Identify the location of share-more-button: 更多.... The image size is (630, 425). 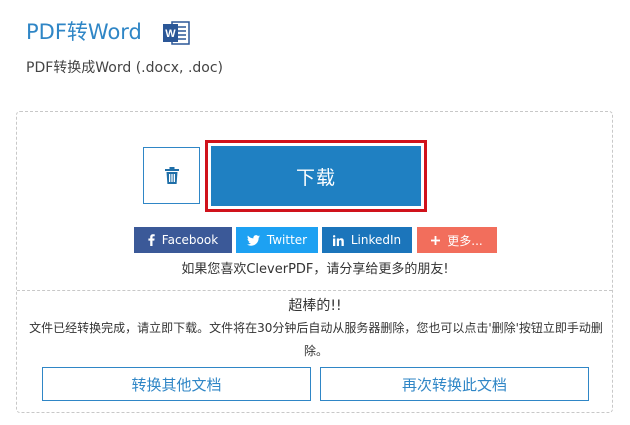
(457, 240).